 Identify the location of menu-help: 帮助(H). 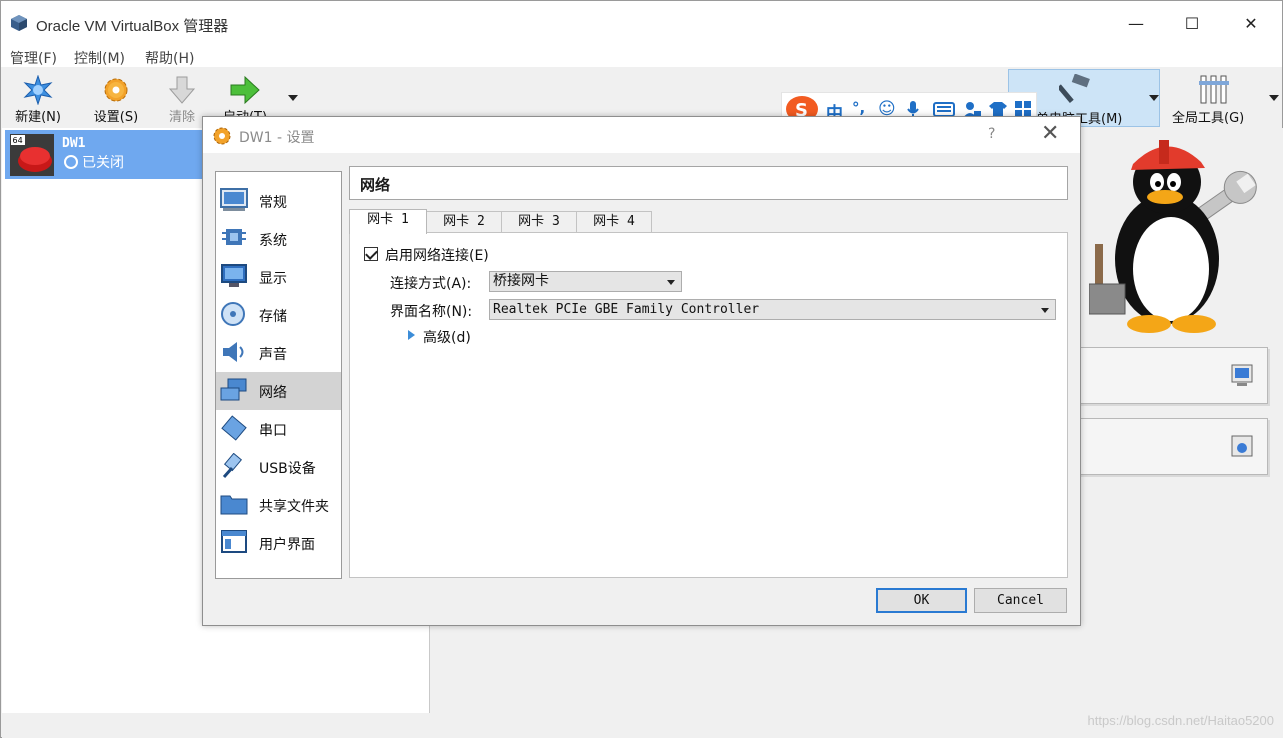
(169, 58).